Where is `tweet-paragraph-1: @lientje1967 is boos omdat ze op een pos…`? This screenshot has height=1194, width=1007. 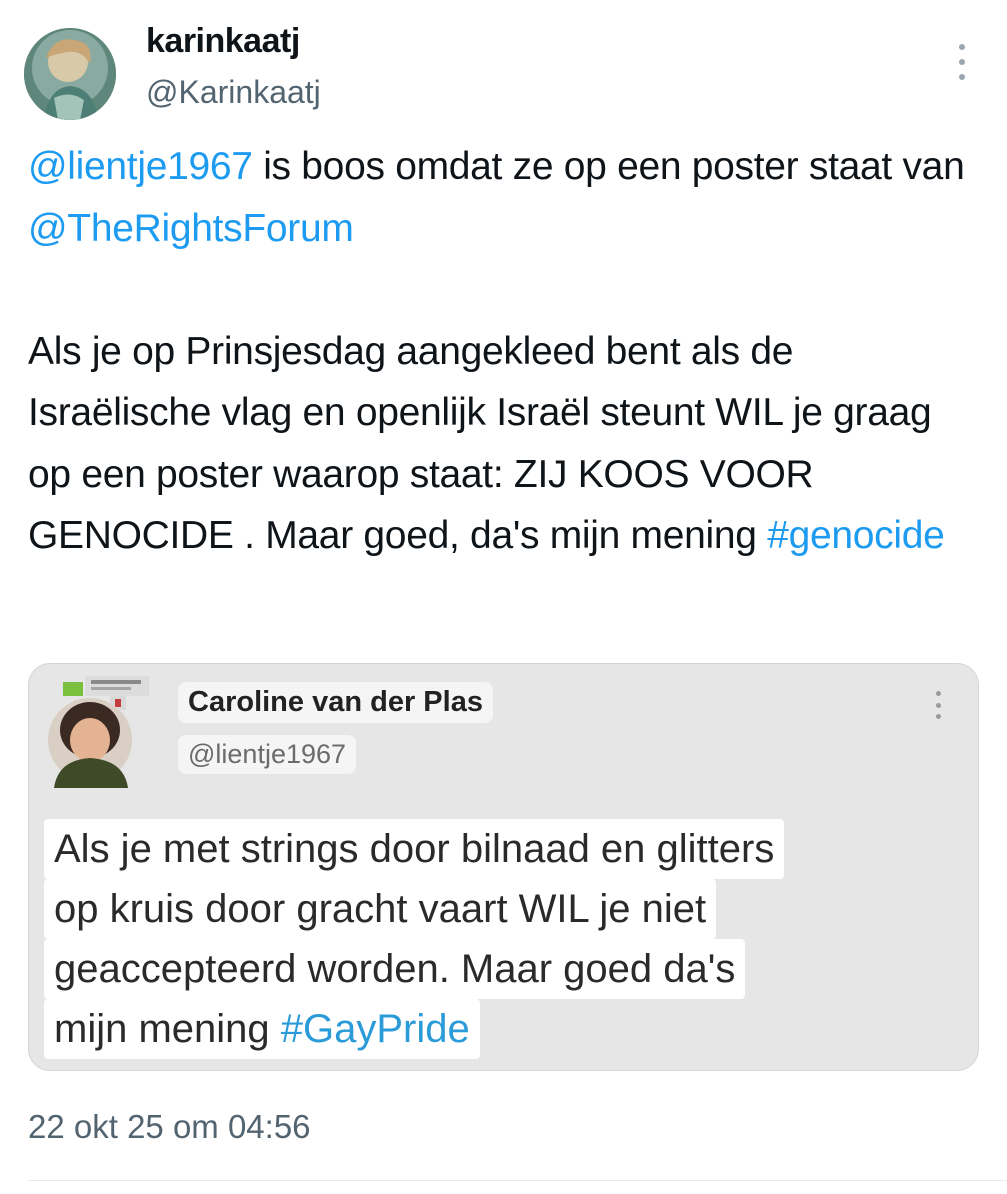
tweet-paragraph-1: @lientje1967 is boos omdat ze op een pos… is located at coordinates (505, 197).